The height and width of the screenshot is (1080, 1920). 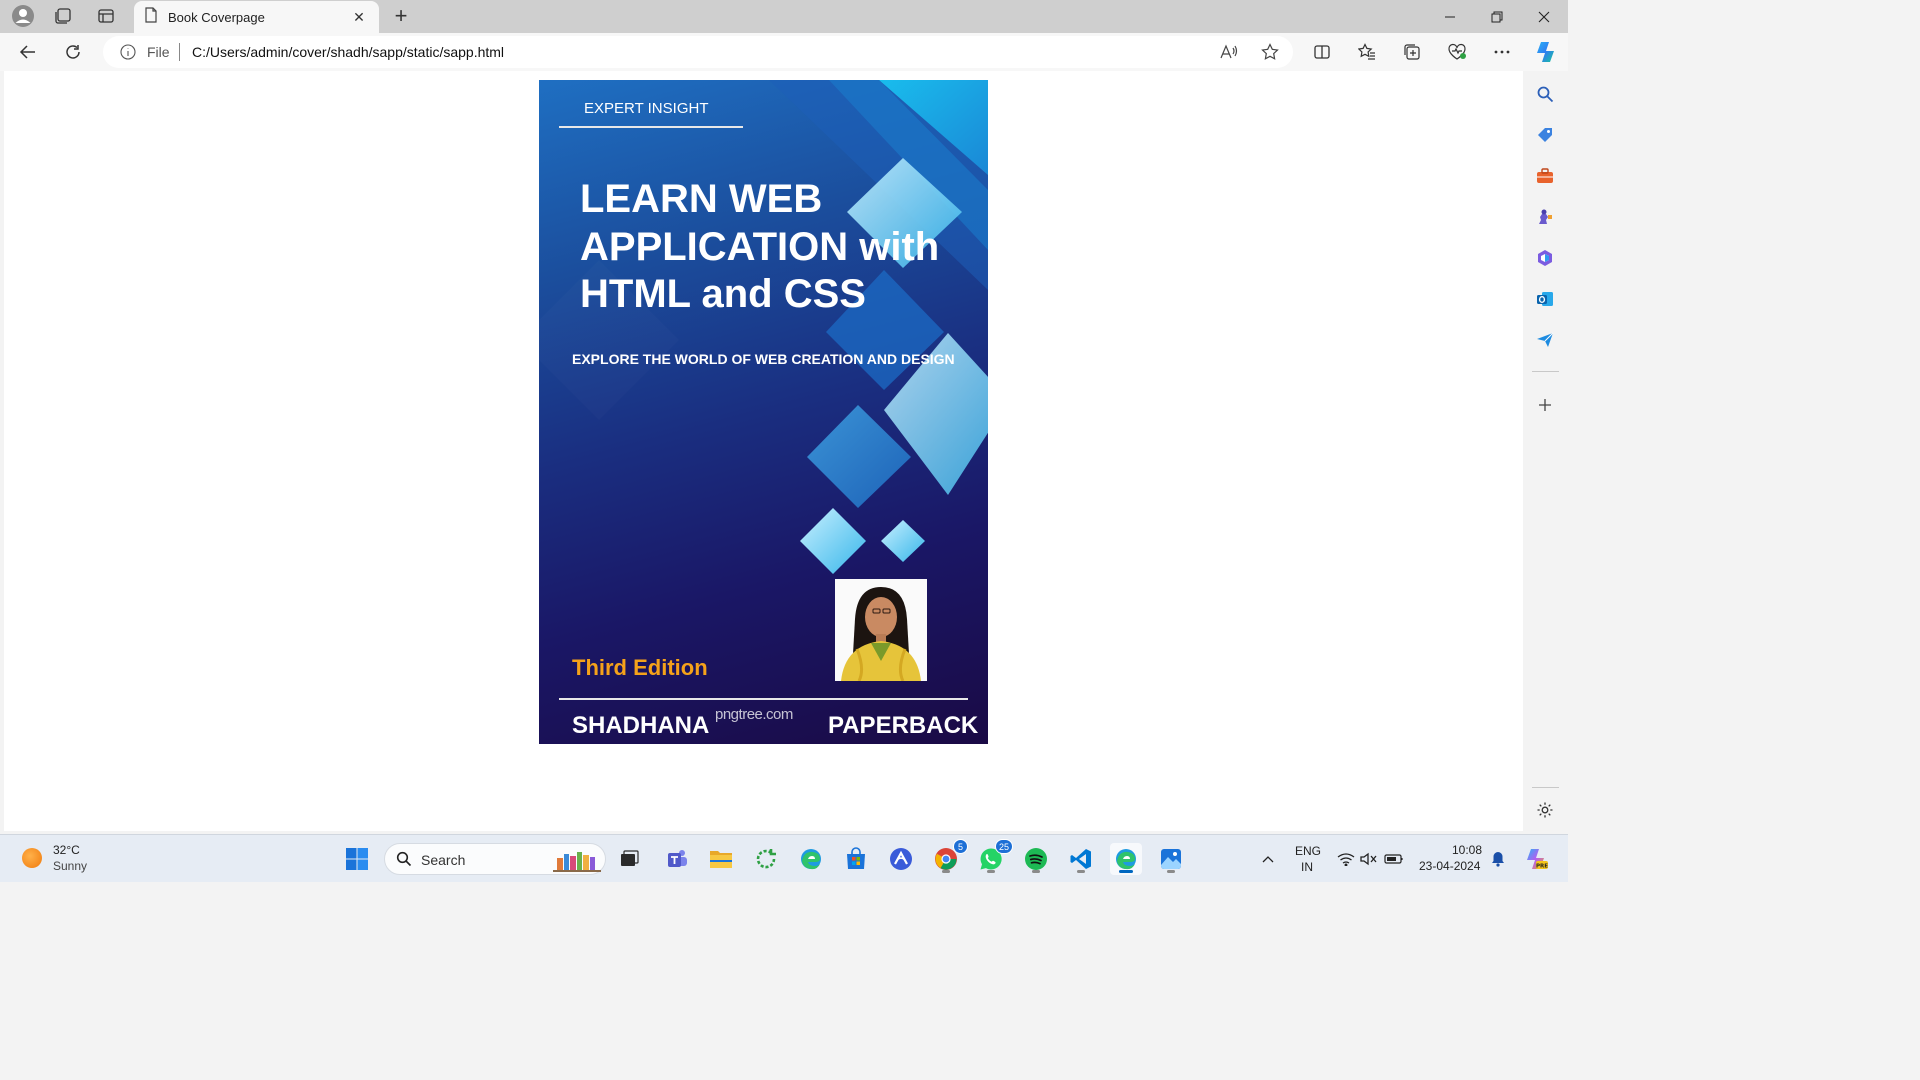 What do you see at coordinates (495, 859) in the screenshot?
I see `taskbar-search-box: Search` at bounding box center [495, 859].